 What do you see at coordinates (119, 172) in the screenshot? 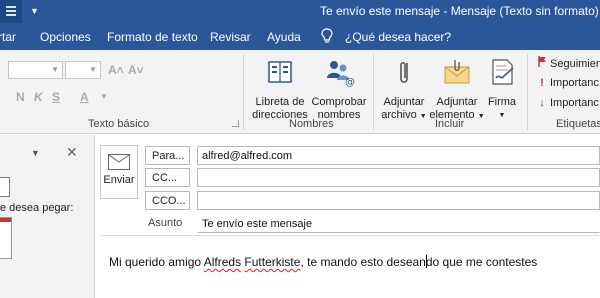
I see `send-button: Enviar` at bounding box center [119, 172].